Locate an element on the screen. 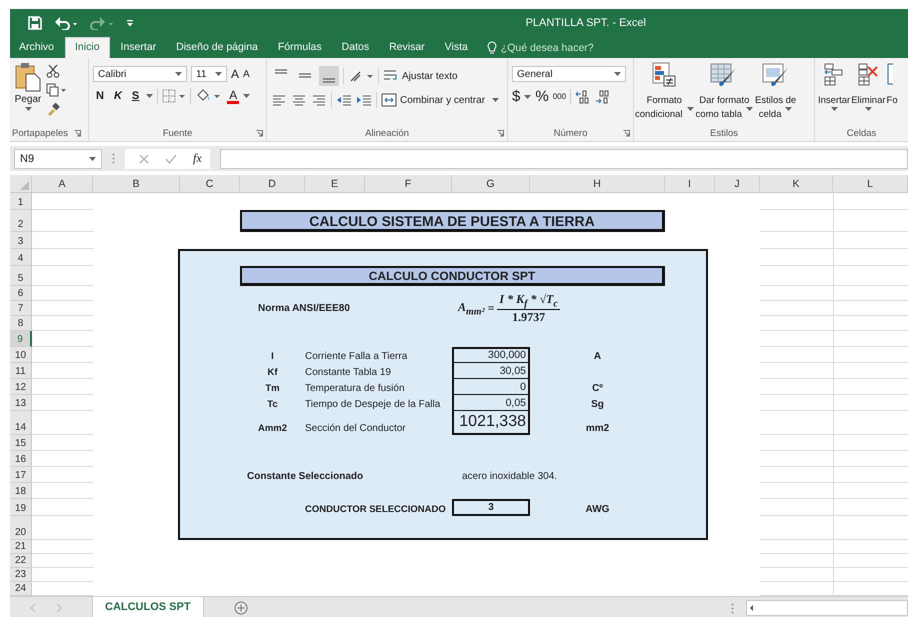  formula-input is located at coordinates (564, 158).